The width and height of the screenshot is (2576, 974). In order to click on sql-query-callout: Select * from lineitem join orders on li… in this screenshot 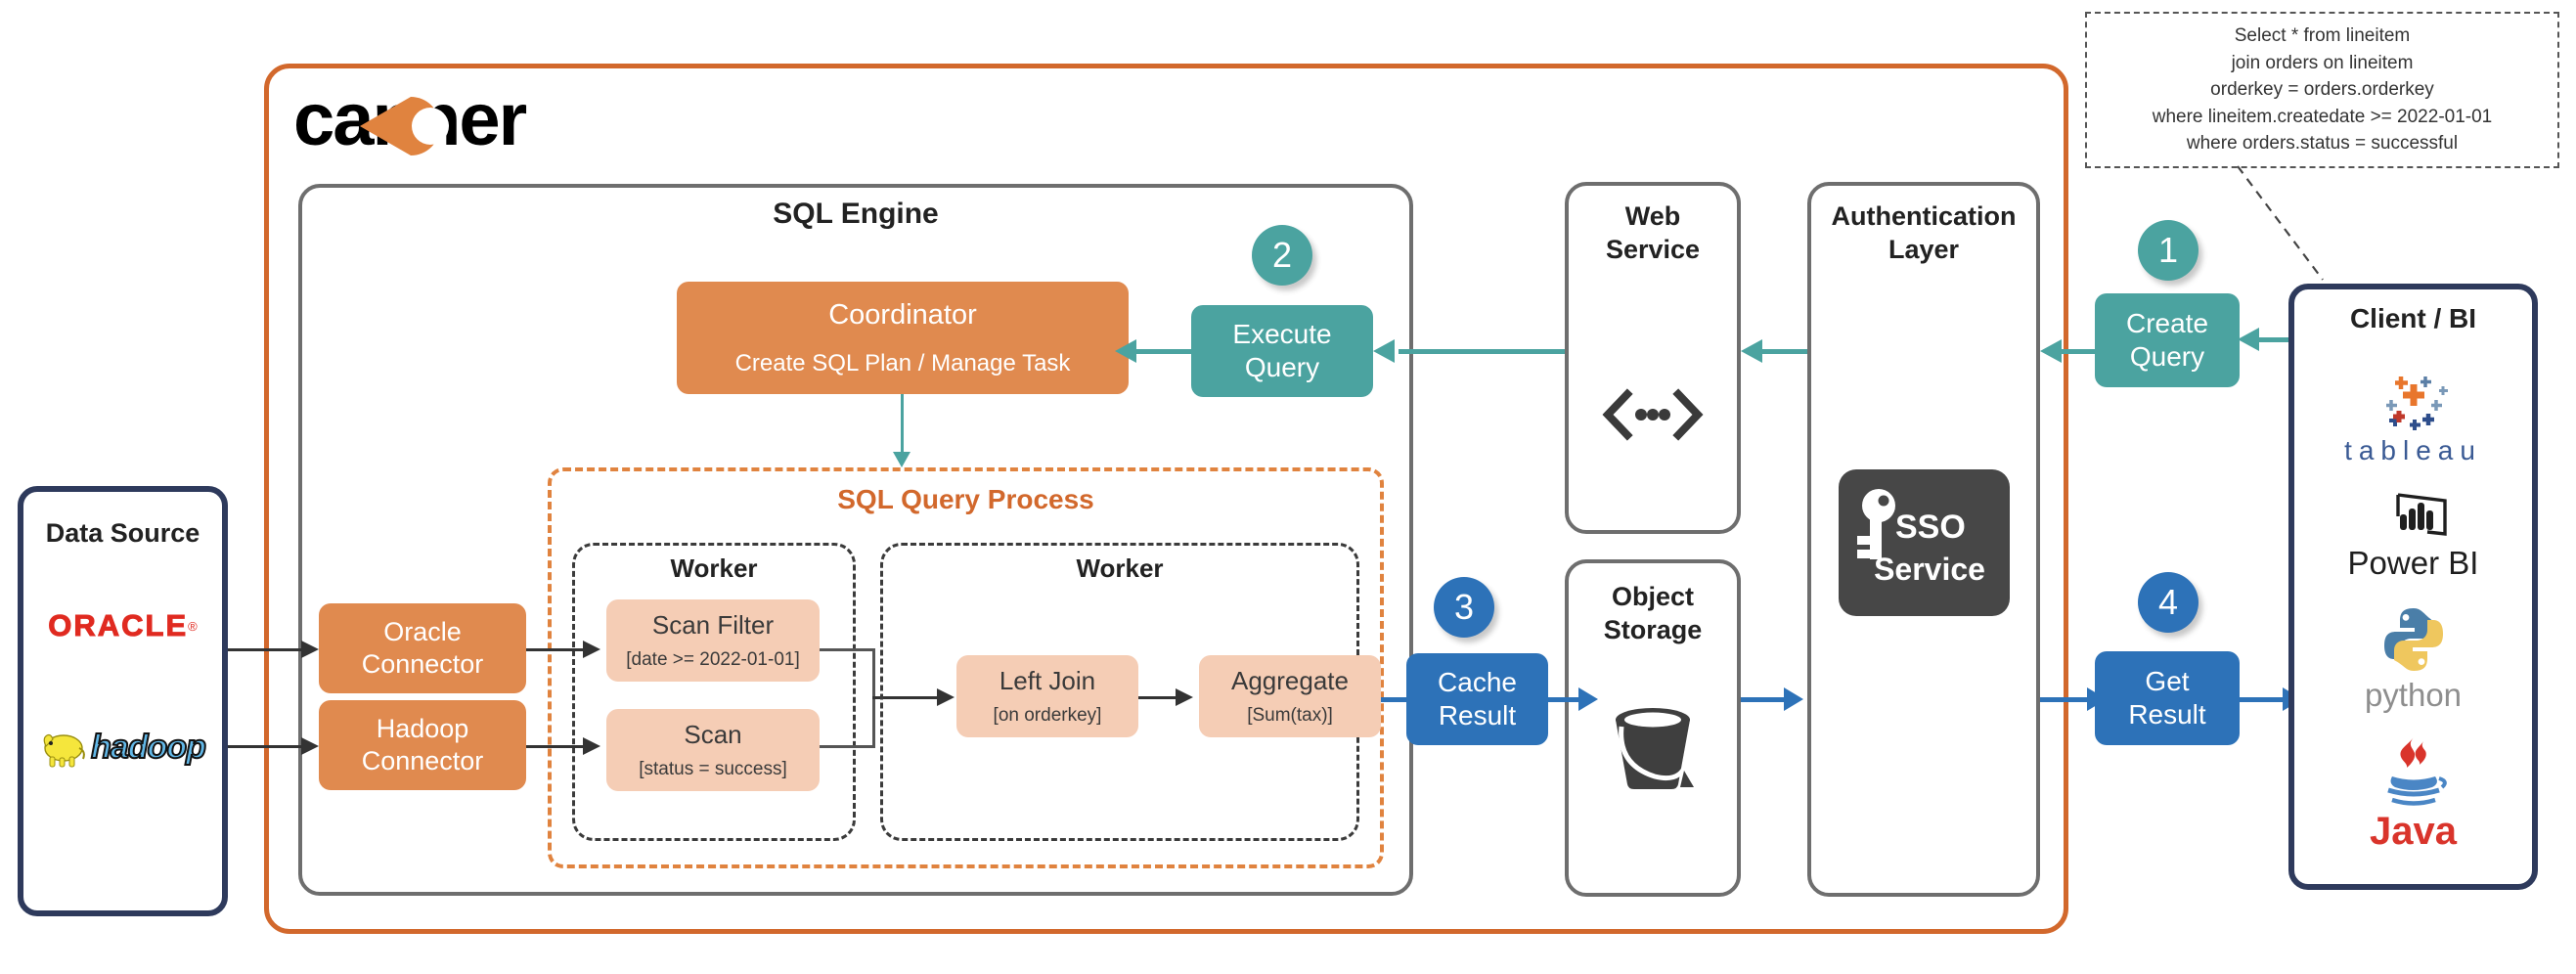, I will do `click(2322, 90)`.